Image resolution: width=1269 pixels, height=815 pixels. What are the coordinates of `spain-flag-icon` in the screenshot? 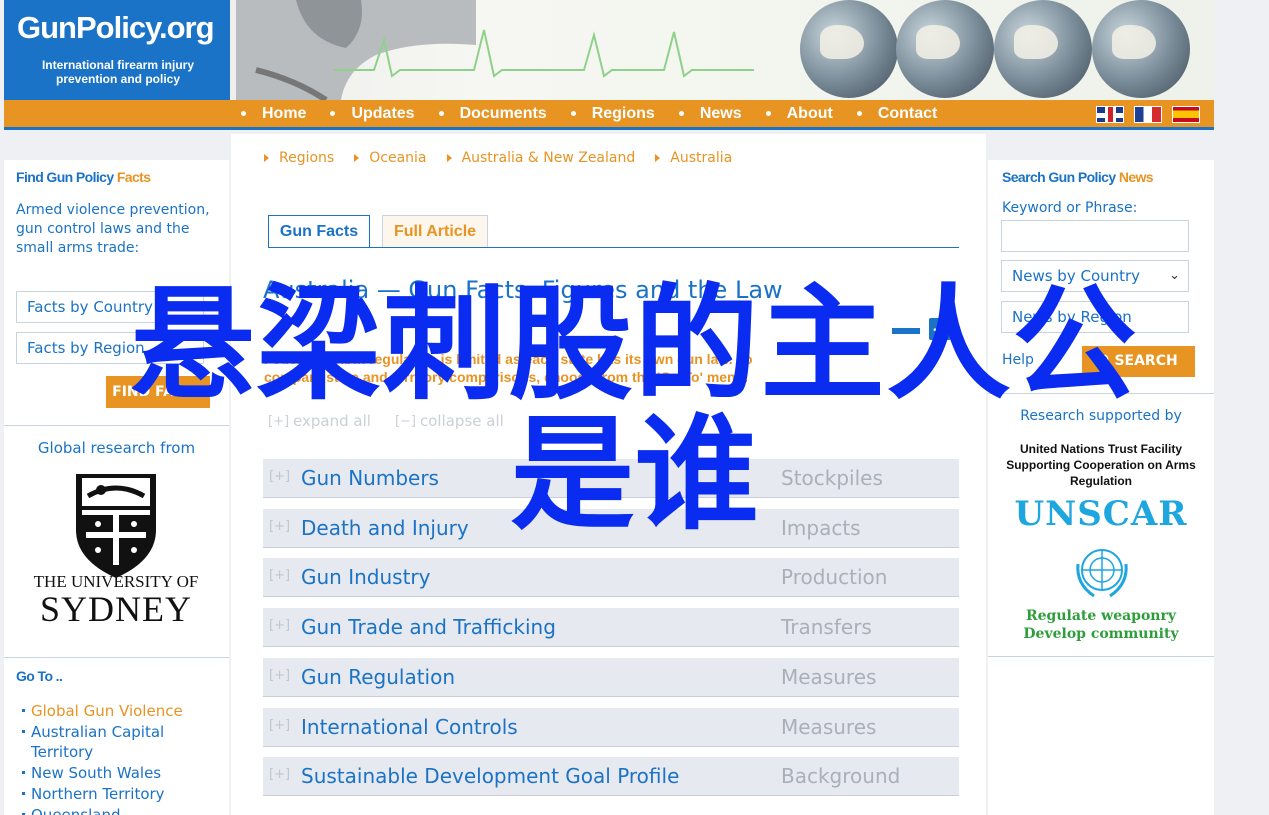 It's located at (1186, 114).